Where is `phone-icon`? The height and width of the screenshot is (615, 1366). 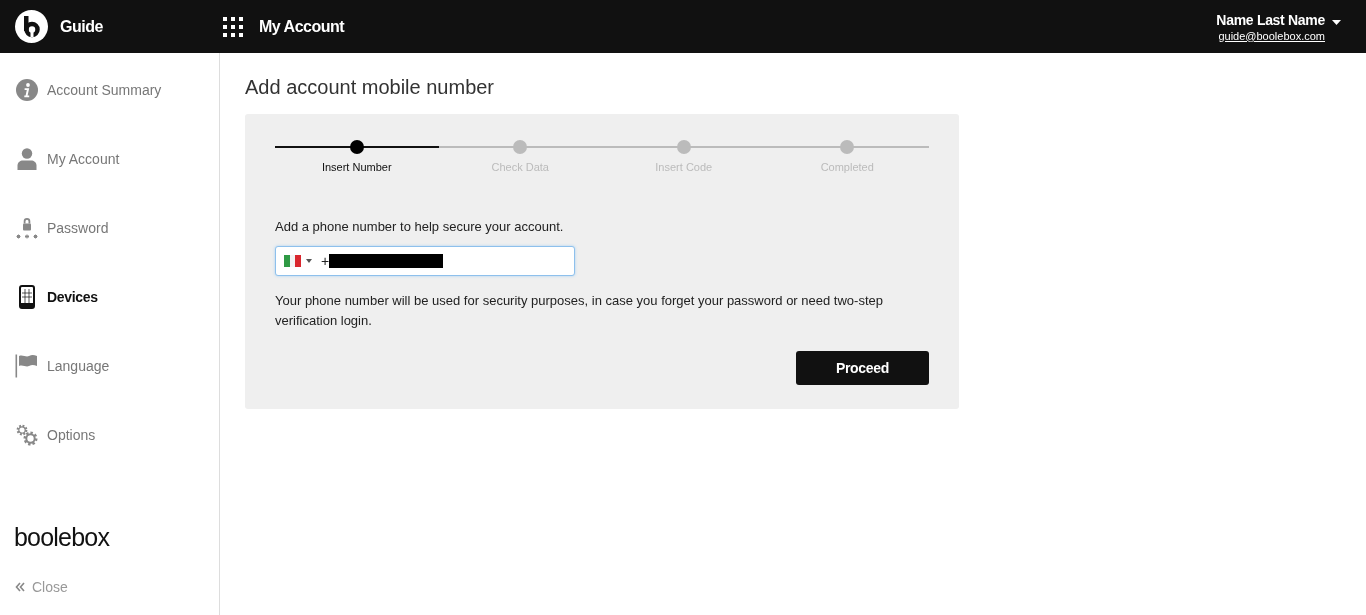
phone-icon is located at coordinates (27, 297).